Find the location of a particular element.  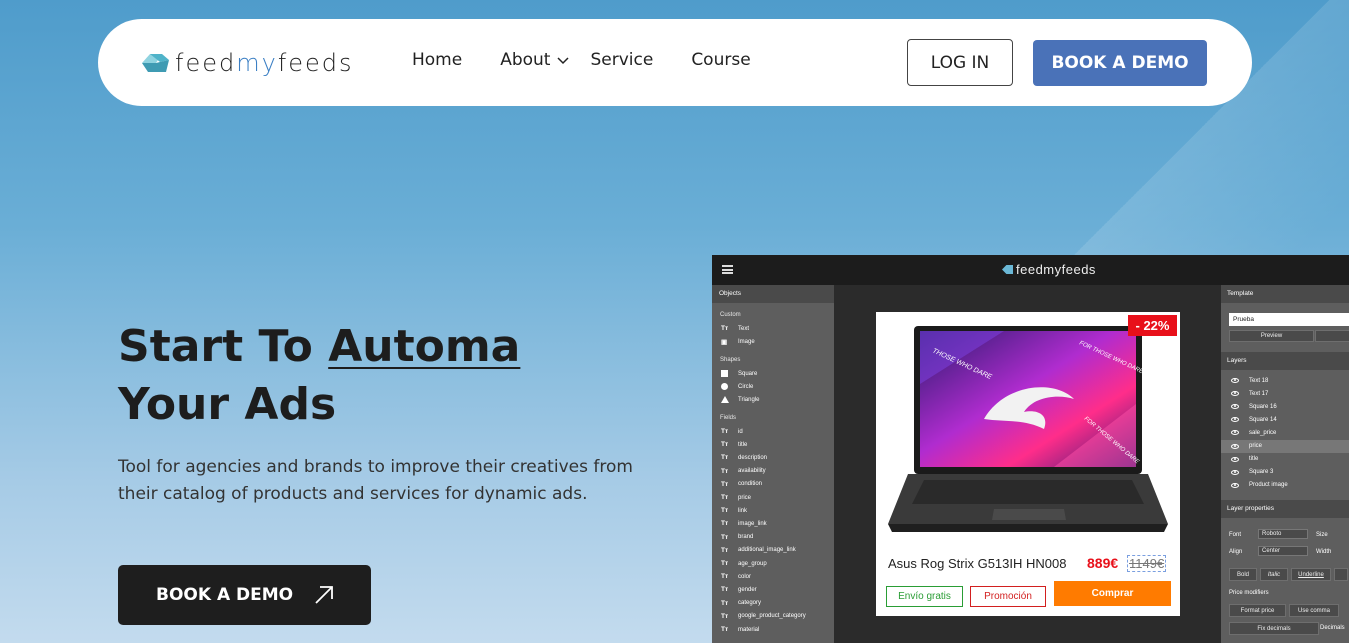

field-item: Tт price is located at coordinates (736, 497).